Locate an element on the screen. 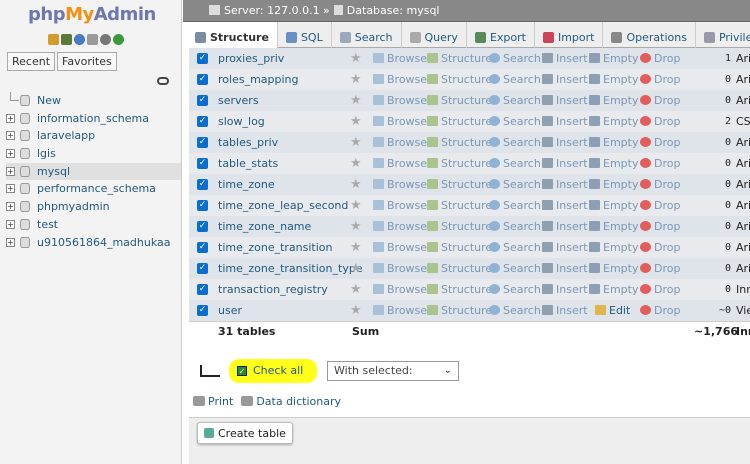 Image resolution: width=750 pixels, height=464 pixels. print-link: Print is located at coordinates (213, 401).